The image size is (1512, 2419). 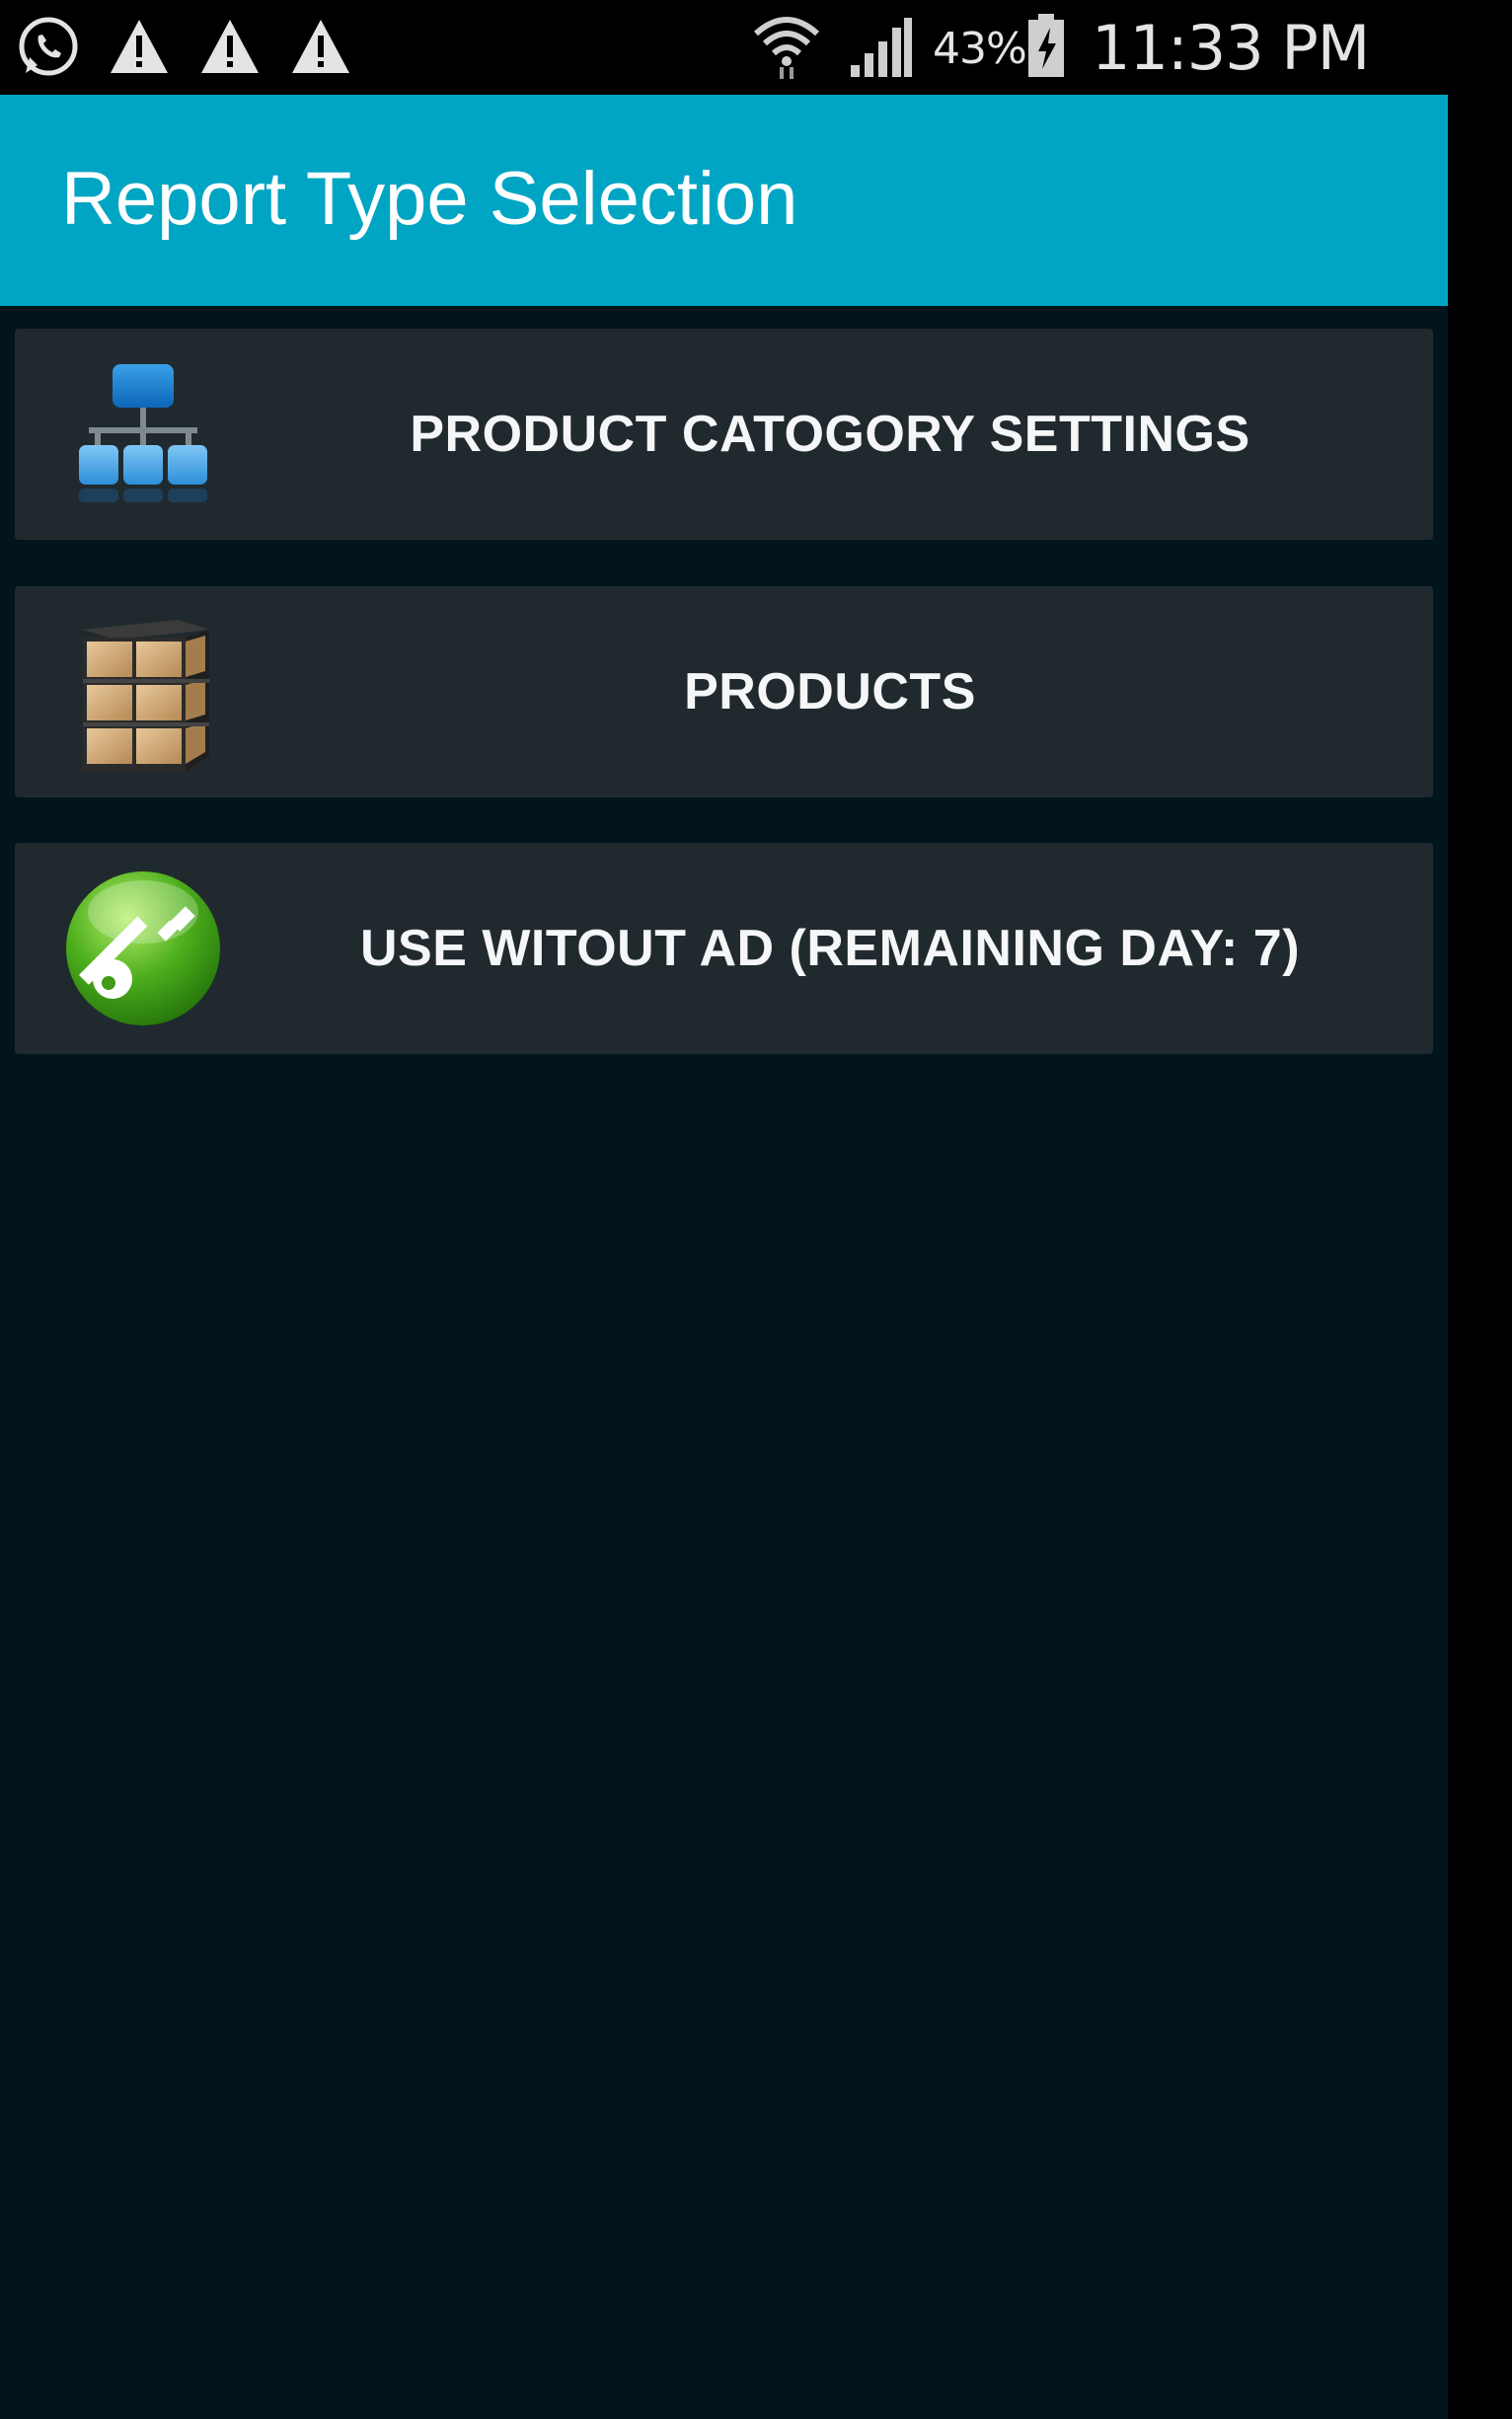 I want to click on wifi-icon, so click(x=787, y=48).